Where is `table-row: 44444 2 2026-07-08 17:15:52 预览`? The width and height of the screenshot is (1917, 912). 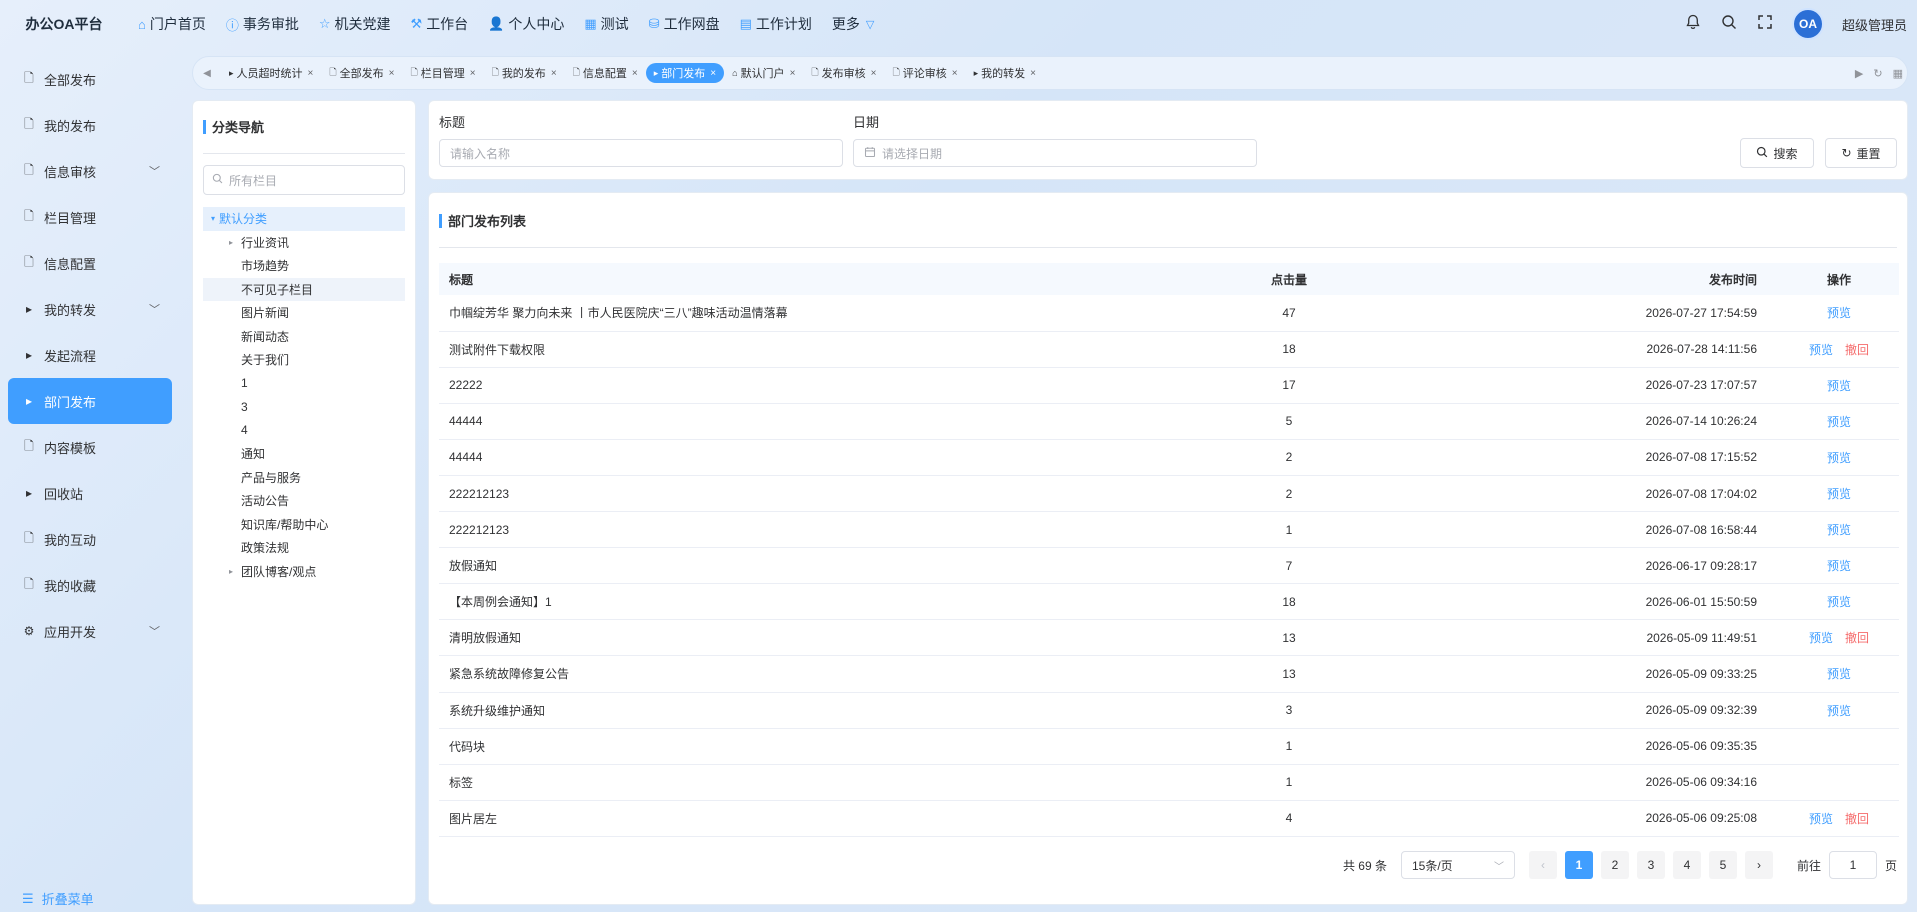
table-row: 44444 2 2026-07-08 17:15:52 预览 is located at coordinates (1169, 457).